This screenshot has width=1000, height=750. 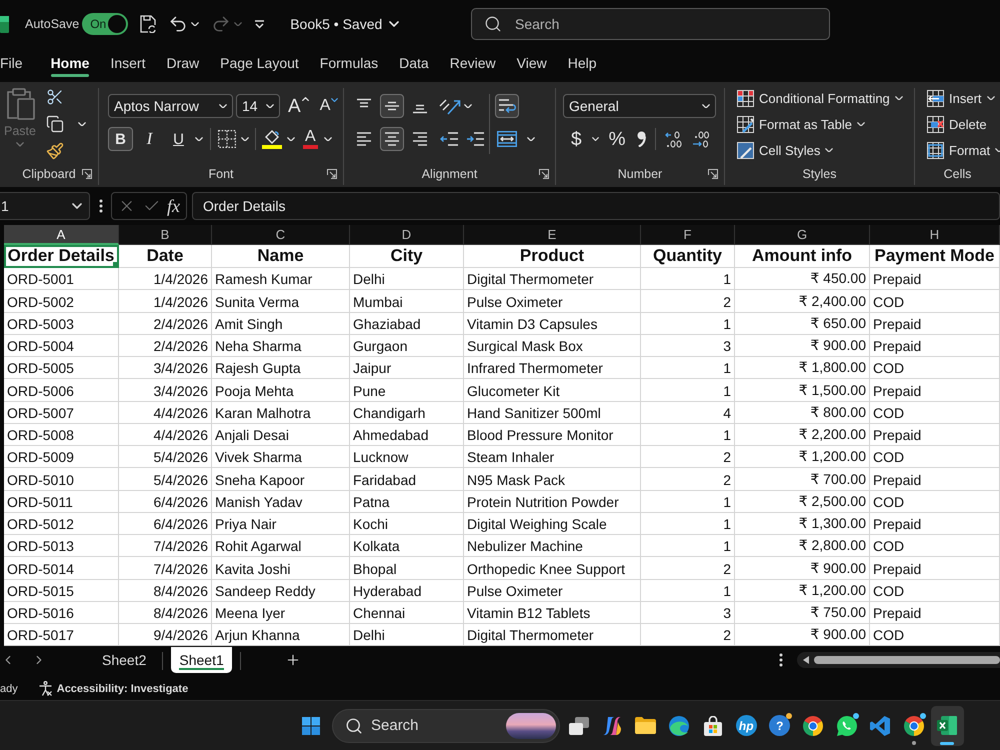 What do you see at coordinates (407, 235) in the screenshot?
I see `column-header: D` at bounding box center [407, 235].